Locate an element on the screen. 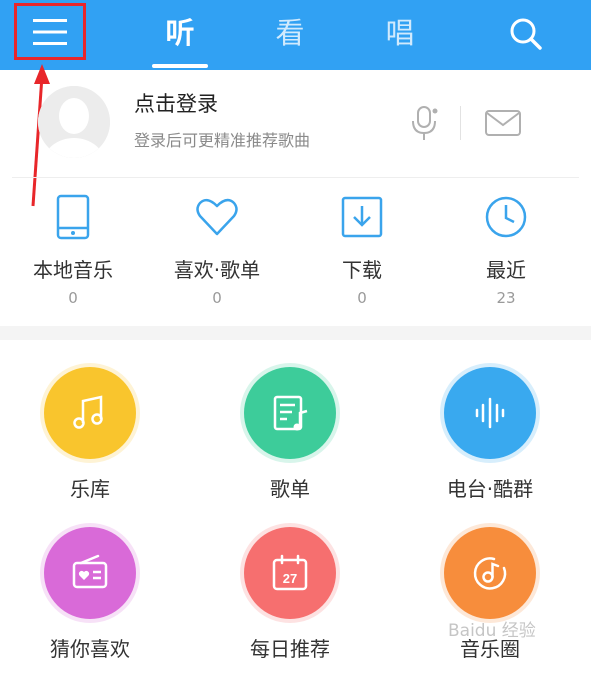 The image size is (591, 673). quick-link-label: 下载 is located at coordinates (362, 270).